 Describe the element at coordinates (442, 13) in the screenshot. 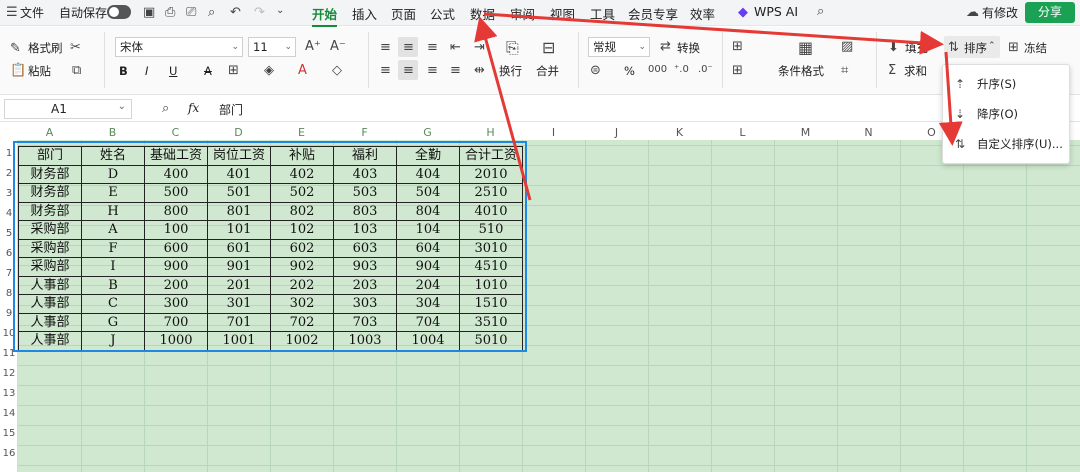

I see `tab-formula: 公式` at that location.